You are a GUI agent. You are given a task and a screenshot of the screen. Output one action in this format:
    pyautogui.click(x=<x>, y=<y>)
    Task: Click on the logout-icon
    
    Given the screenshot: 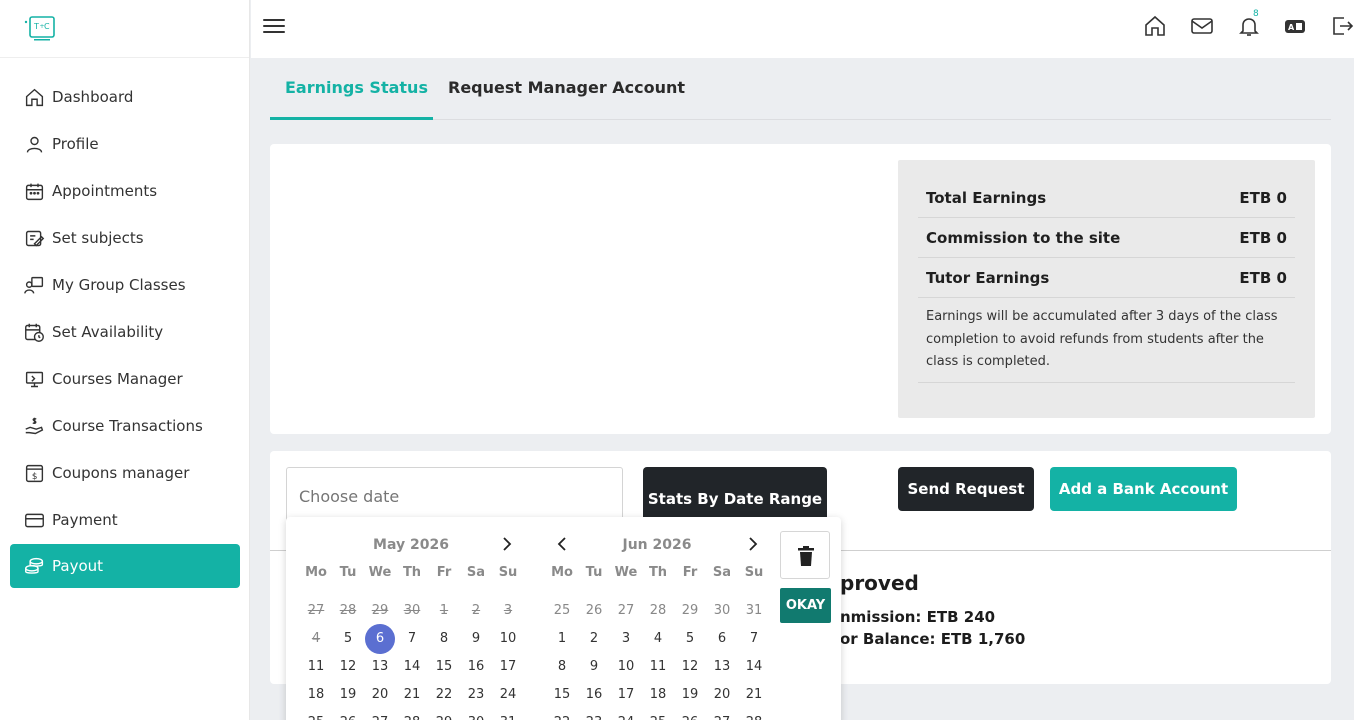 What is the action you would take?
    pyautogui.click(x=1342, y=26)
    